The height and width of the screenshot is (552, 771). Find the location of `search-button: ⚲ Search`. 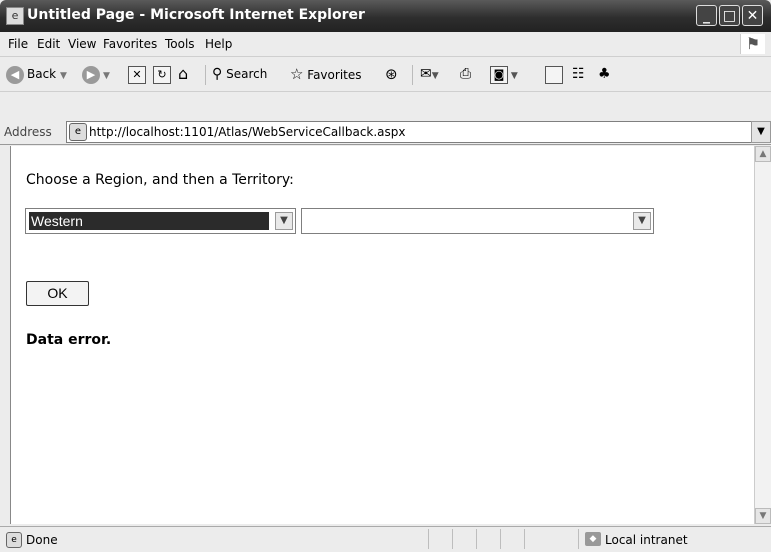

search-button: ⚲ Search is located at coordinates (239, 74).